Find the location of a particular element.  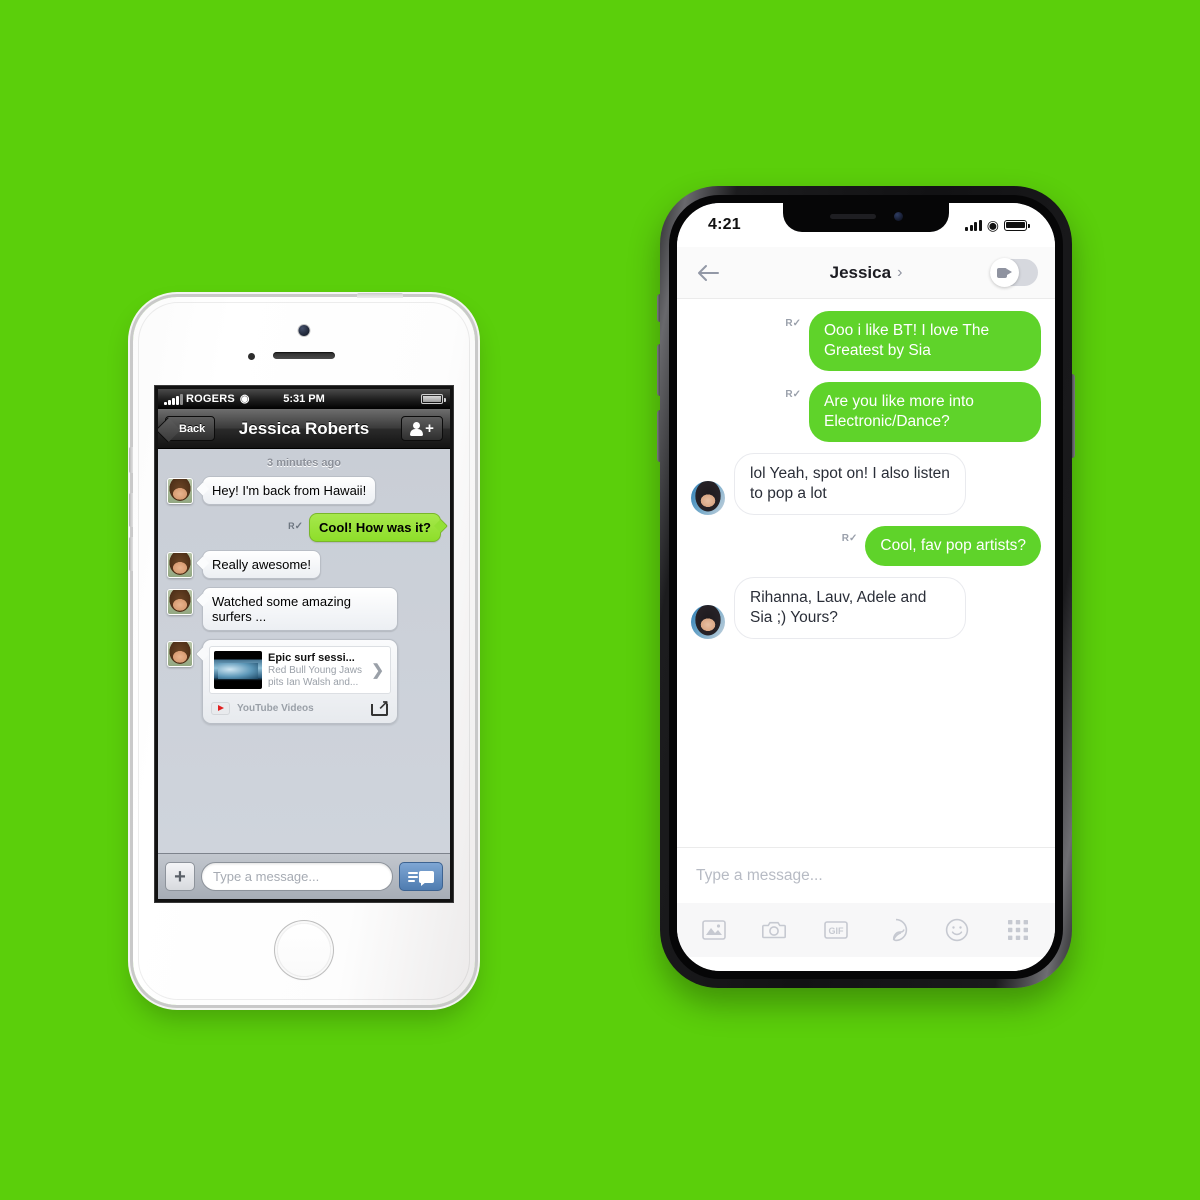

youtube-card-footer: YouTube Videos is located at coordinates (300, 705).